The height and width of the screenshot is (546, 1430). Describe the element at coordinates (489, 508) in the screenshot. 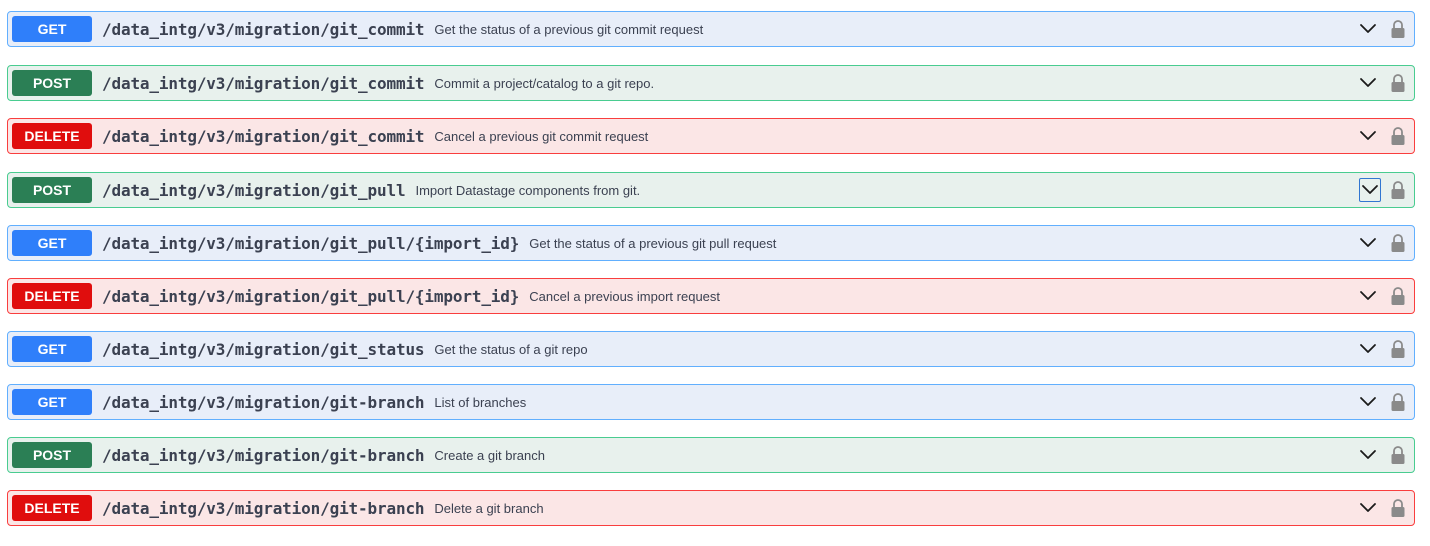

I see `operation-description: Delete a git branch` at that location.